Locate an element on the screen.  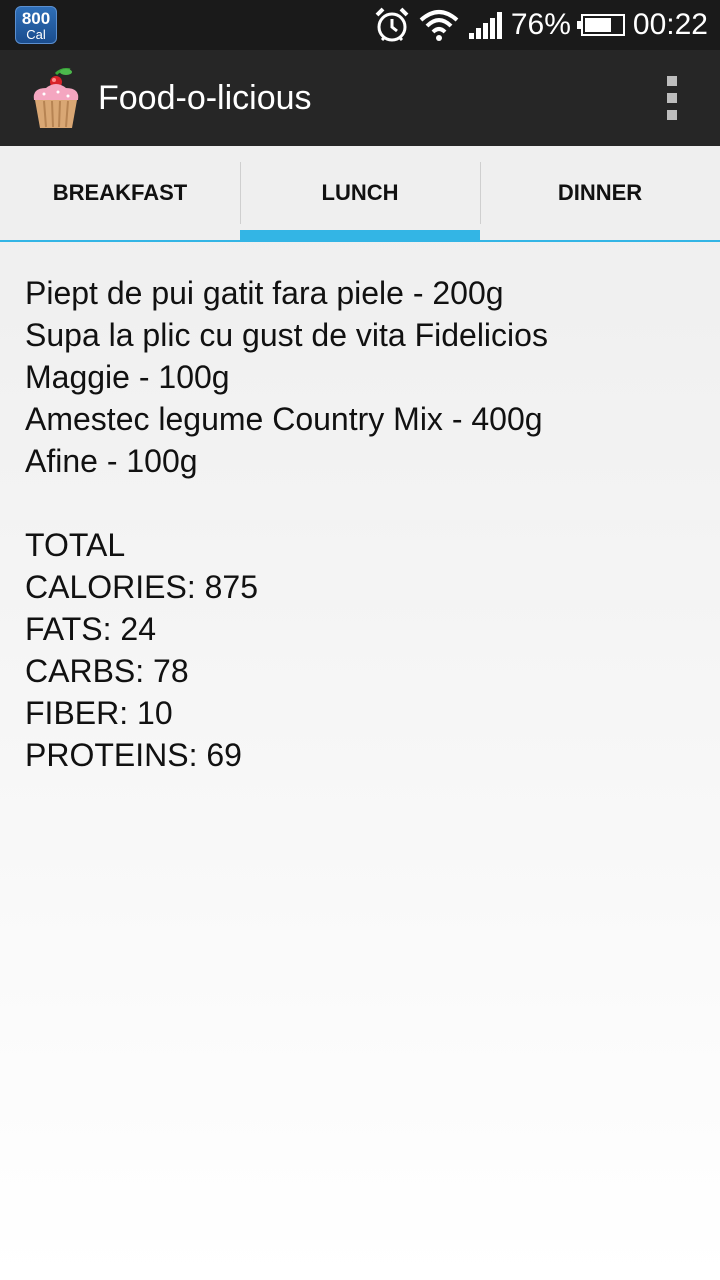
battery-icon is located at coordinates (600, 25).